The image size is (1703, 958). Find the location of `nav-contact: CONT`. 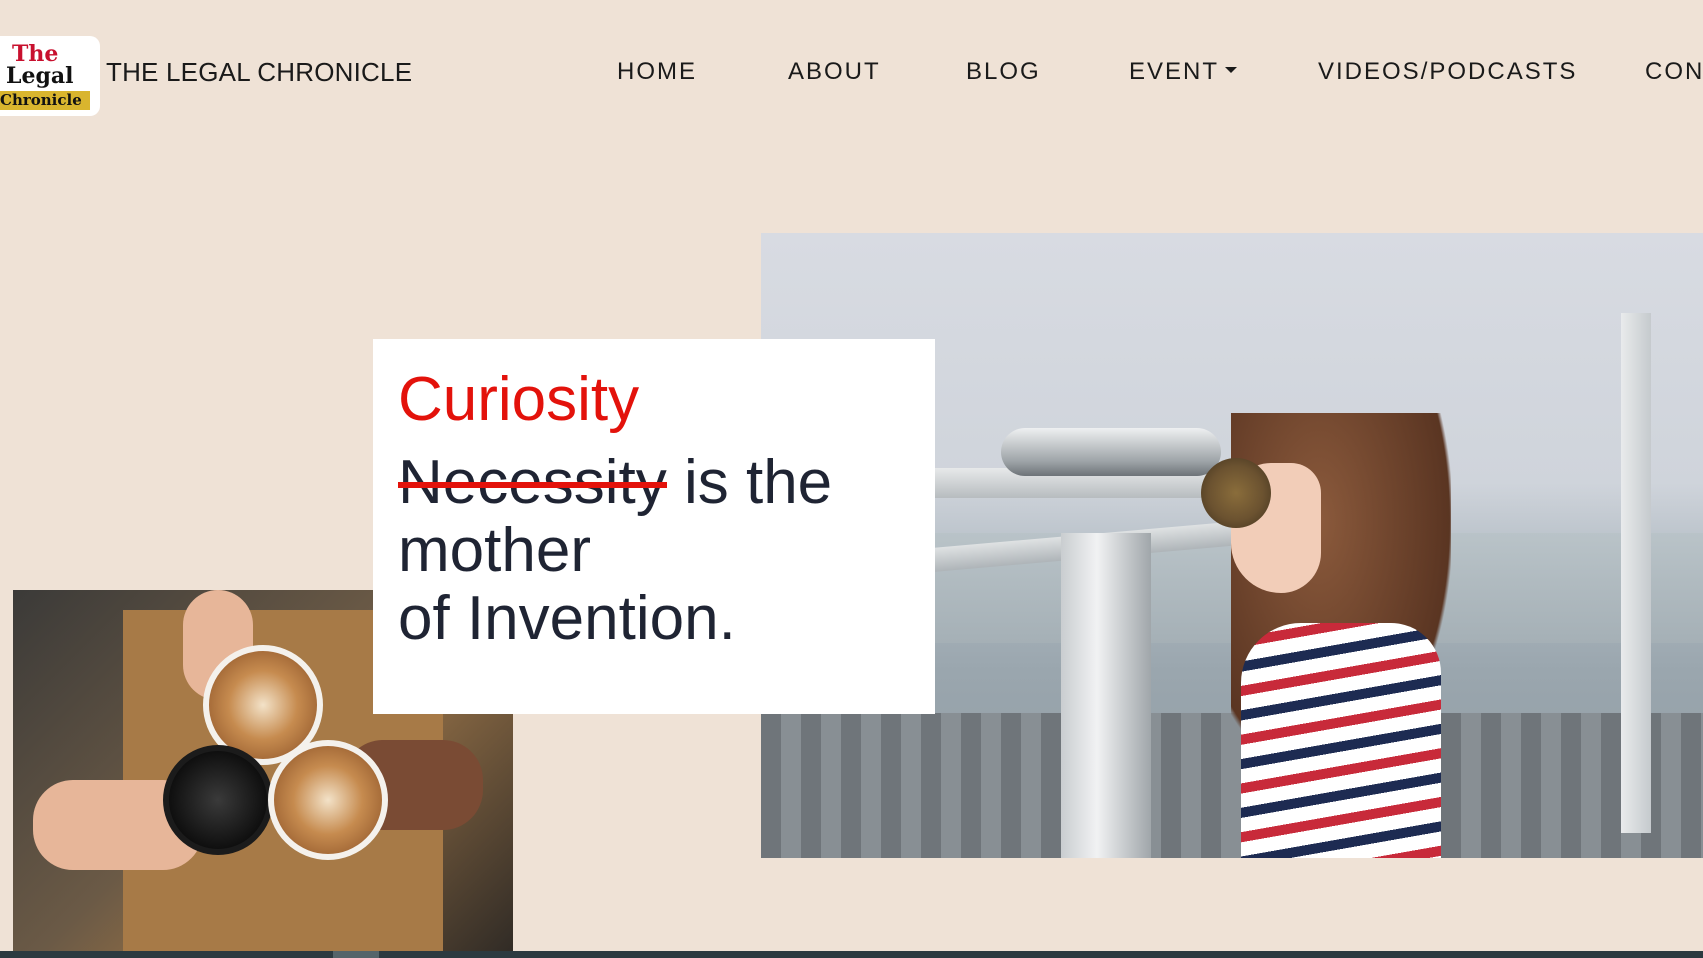

nav-contact: CONT is located at coordinates (1674, 72).